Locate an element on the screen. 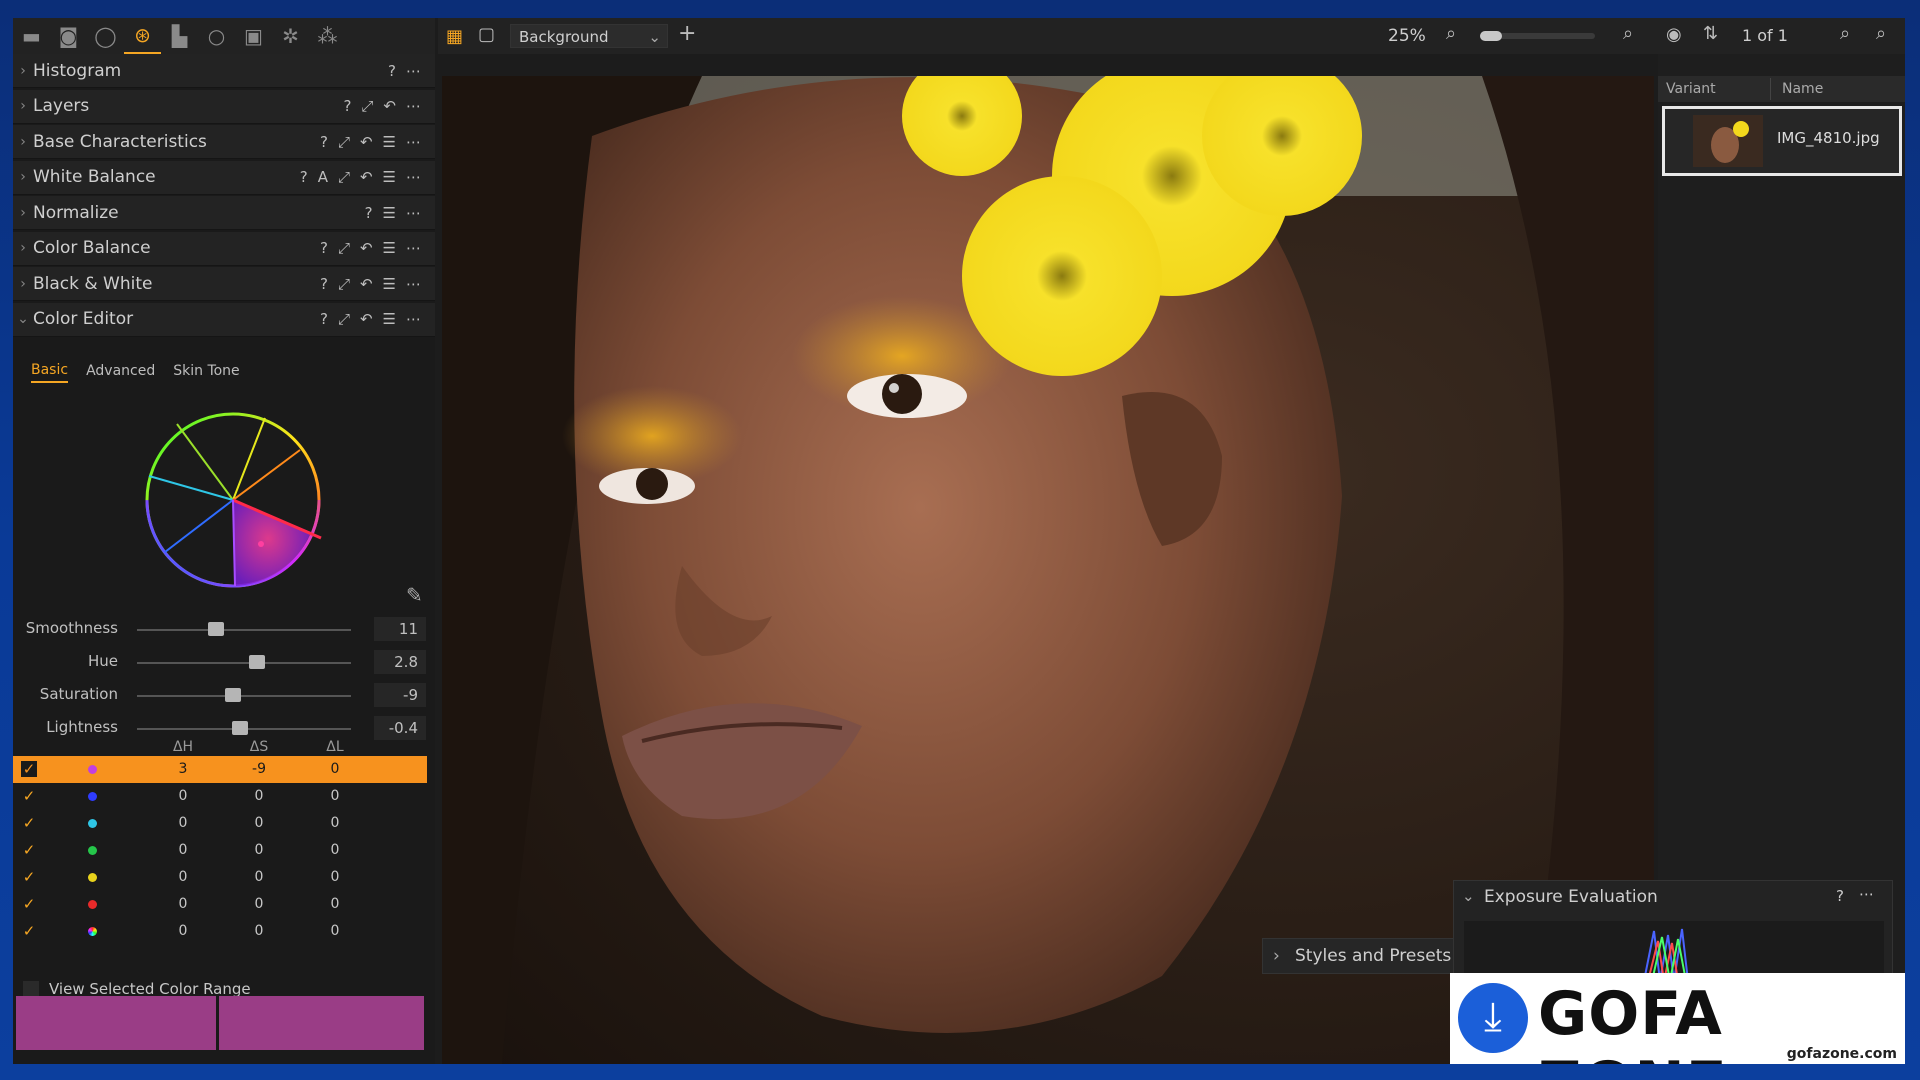 The height and width of the screenshot is (1080, 1920). zoom-in-icon: ⌕ is located at coordinates (1628, 33).